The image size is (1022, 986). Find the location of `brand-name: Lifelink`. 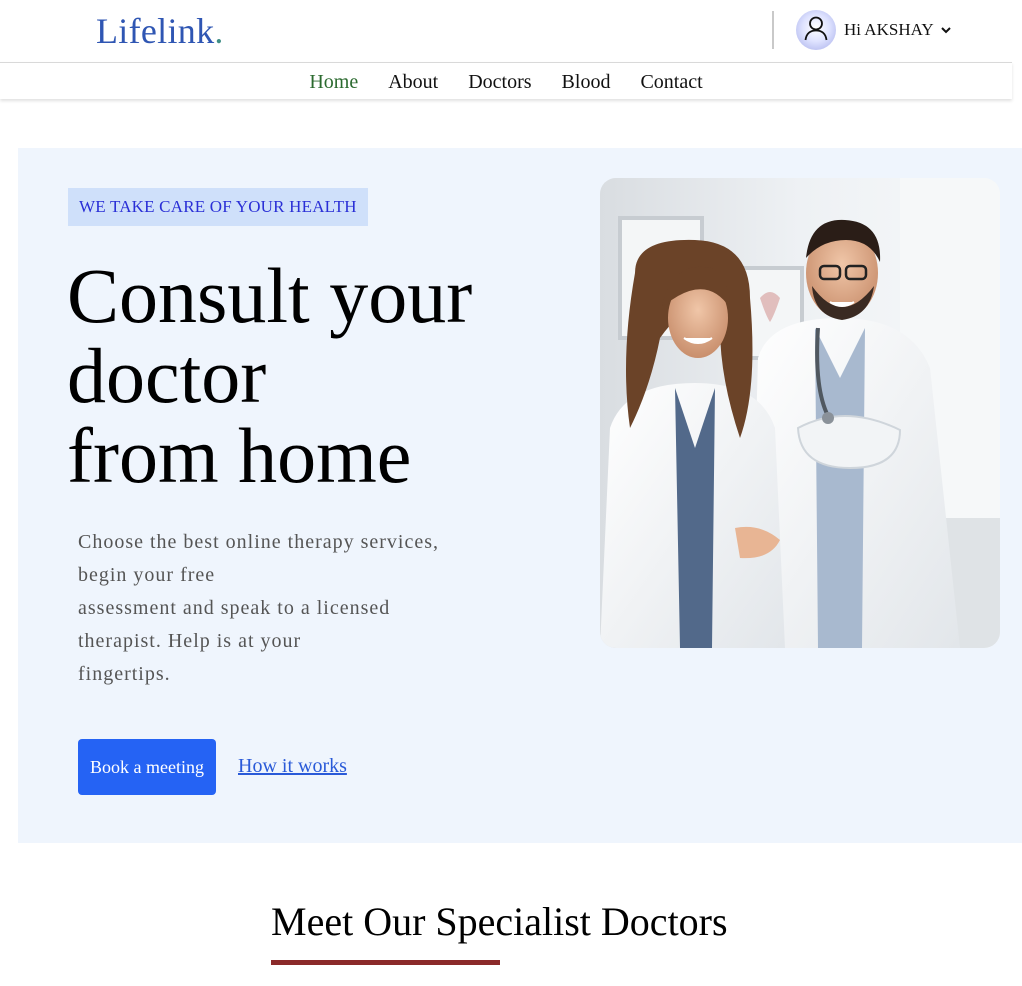

brand-name: Lifelink is located at coordinates (155, 31).